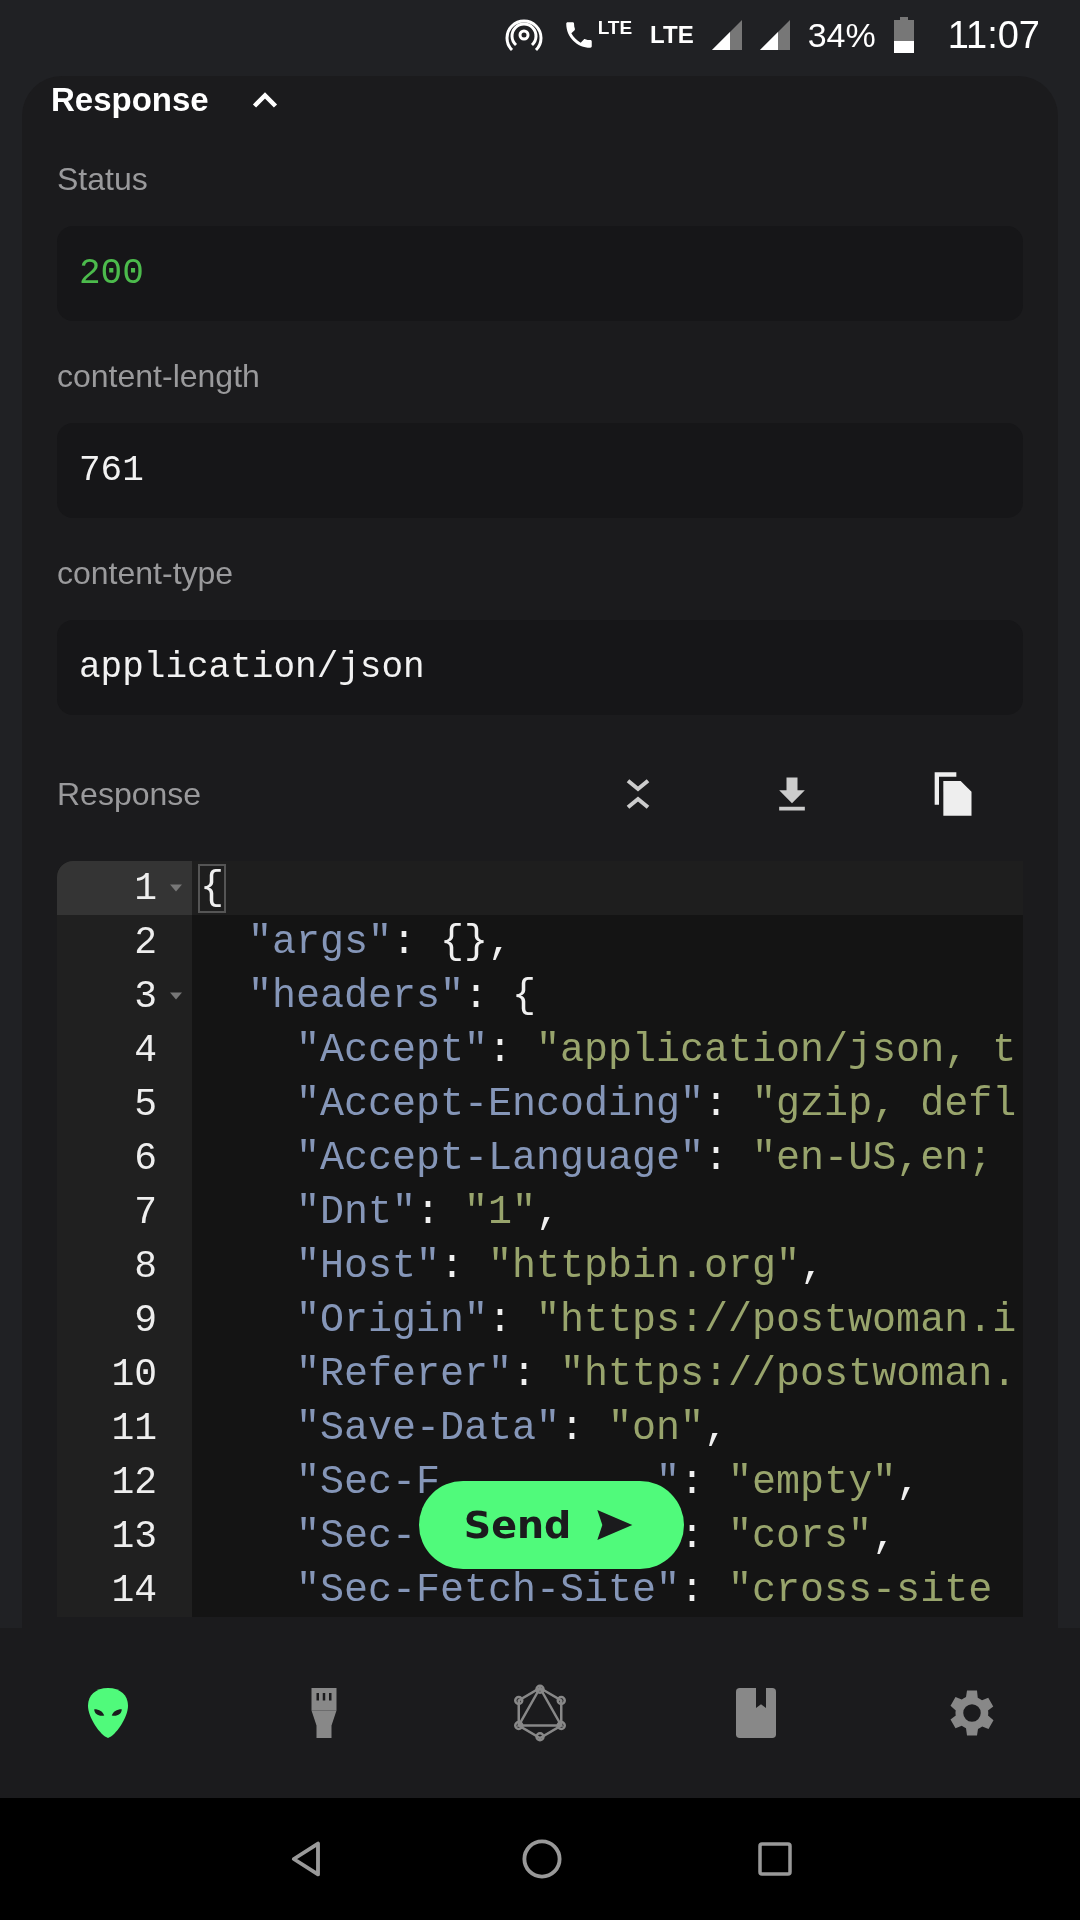 The image size is (1080, 1920). What do you see at coordinates (800, 1536) in the screenshot?
I see `code-token: "cors"` at bounding box center [800, 1536].